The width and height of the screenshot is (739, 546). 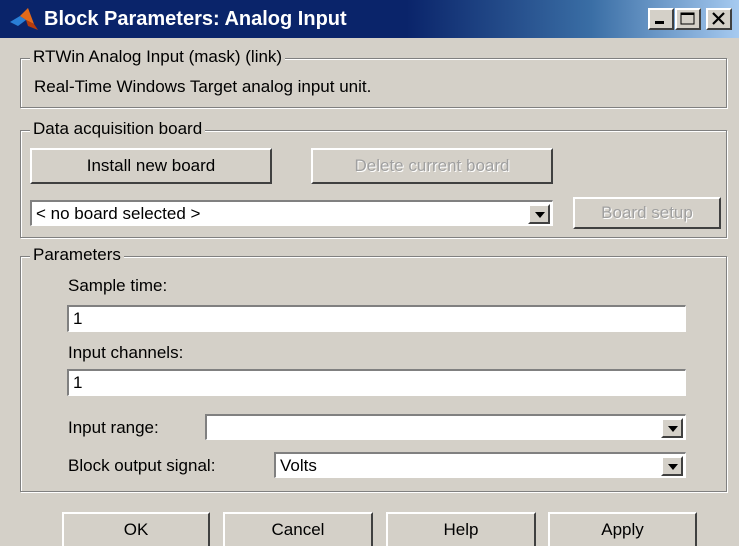 I want to click on input-range-dropdown, so click(x=672, y=428).